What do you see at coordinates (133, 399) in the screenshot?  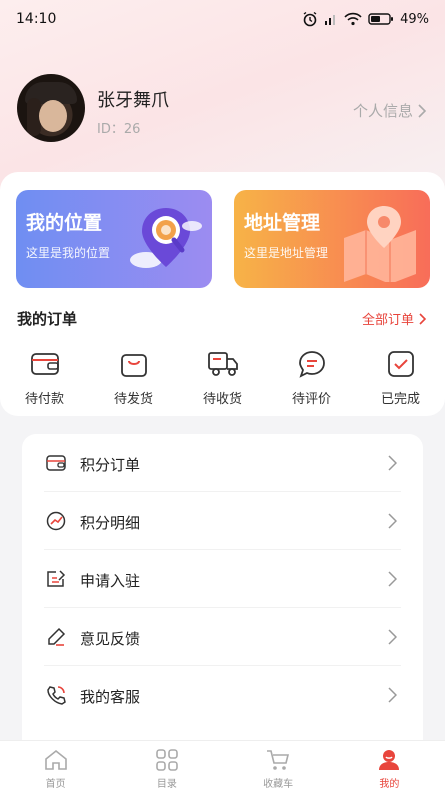 I see `order-status-label: 待发货` at bounding box center [133, 399].